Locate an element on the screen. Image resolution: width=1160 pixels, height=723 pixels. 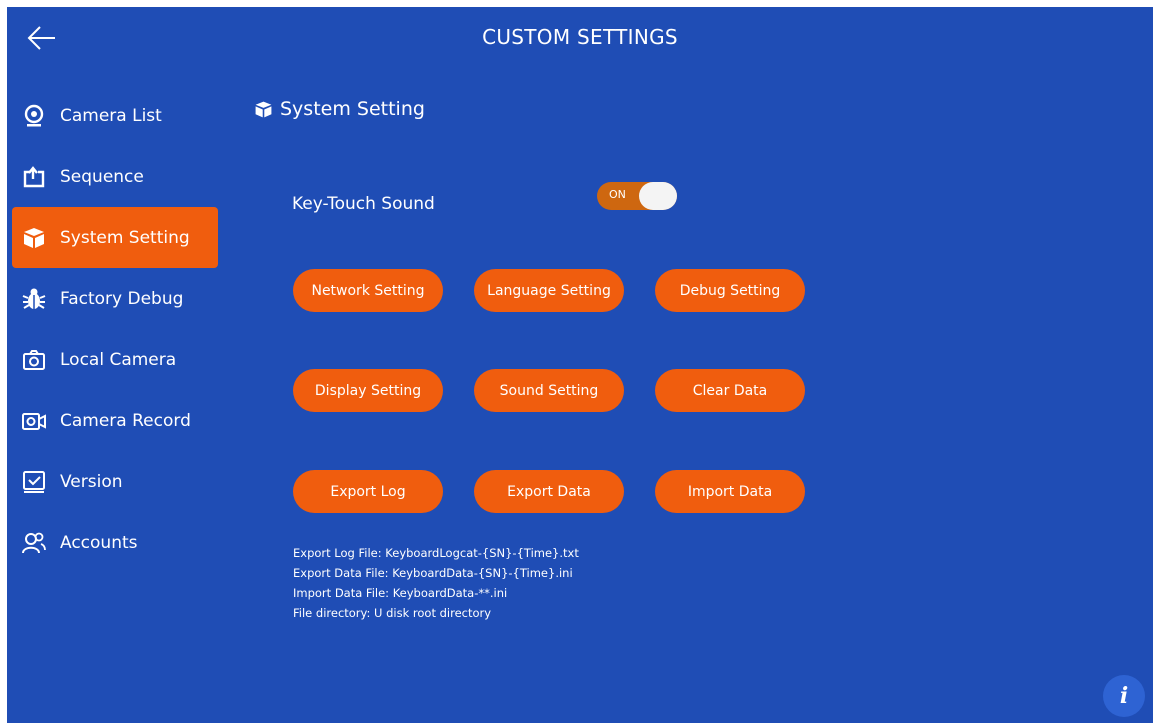
display-setting-button: Display Setting is located at coordinates (368, 390).